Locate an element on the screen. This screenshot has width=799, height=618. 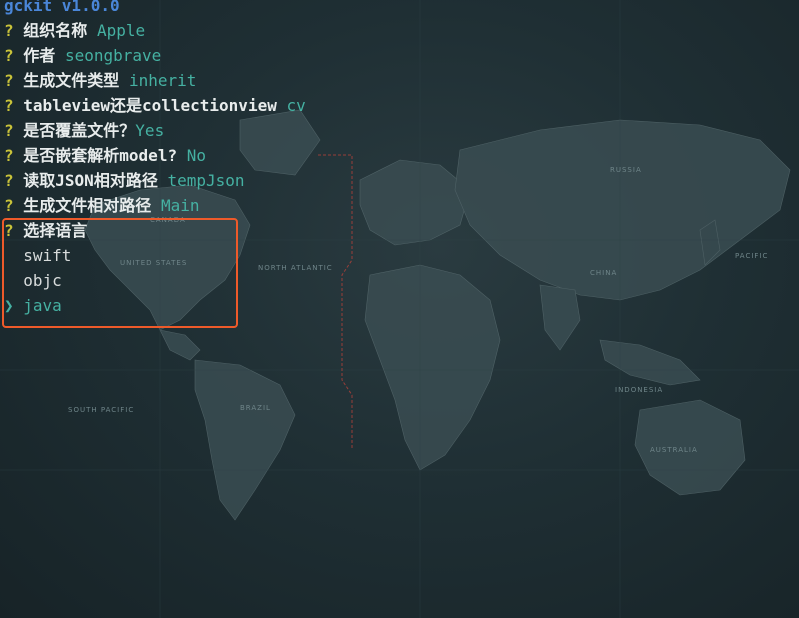
map-label-brazil: BRAZIL is located at coordinates (255, 408).